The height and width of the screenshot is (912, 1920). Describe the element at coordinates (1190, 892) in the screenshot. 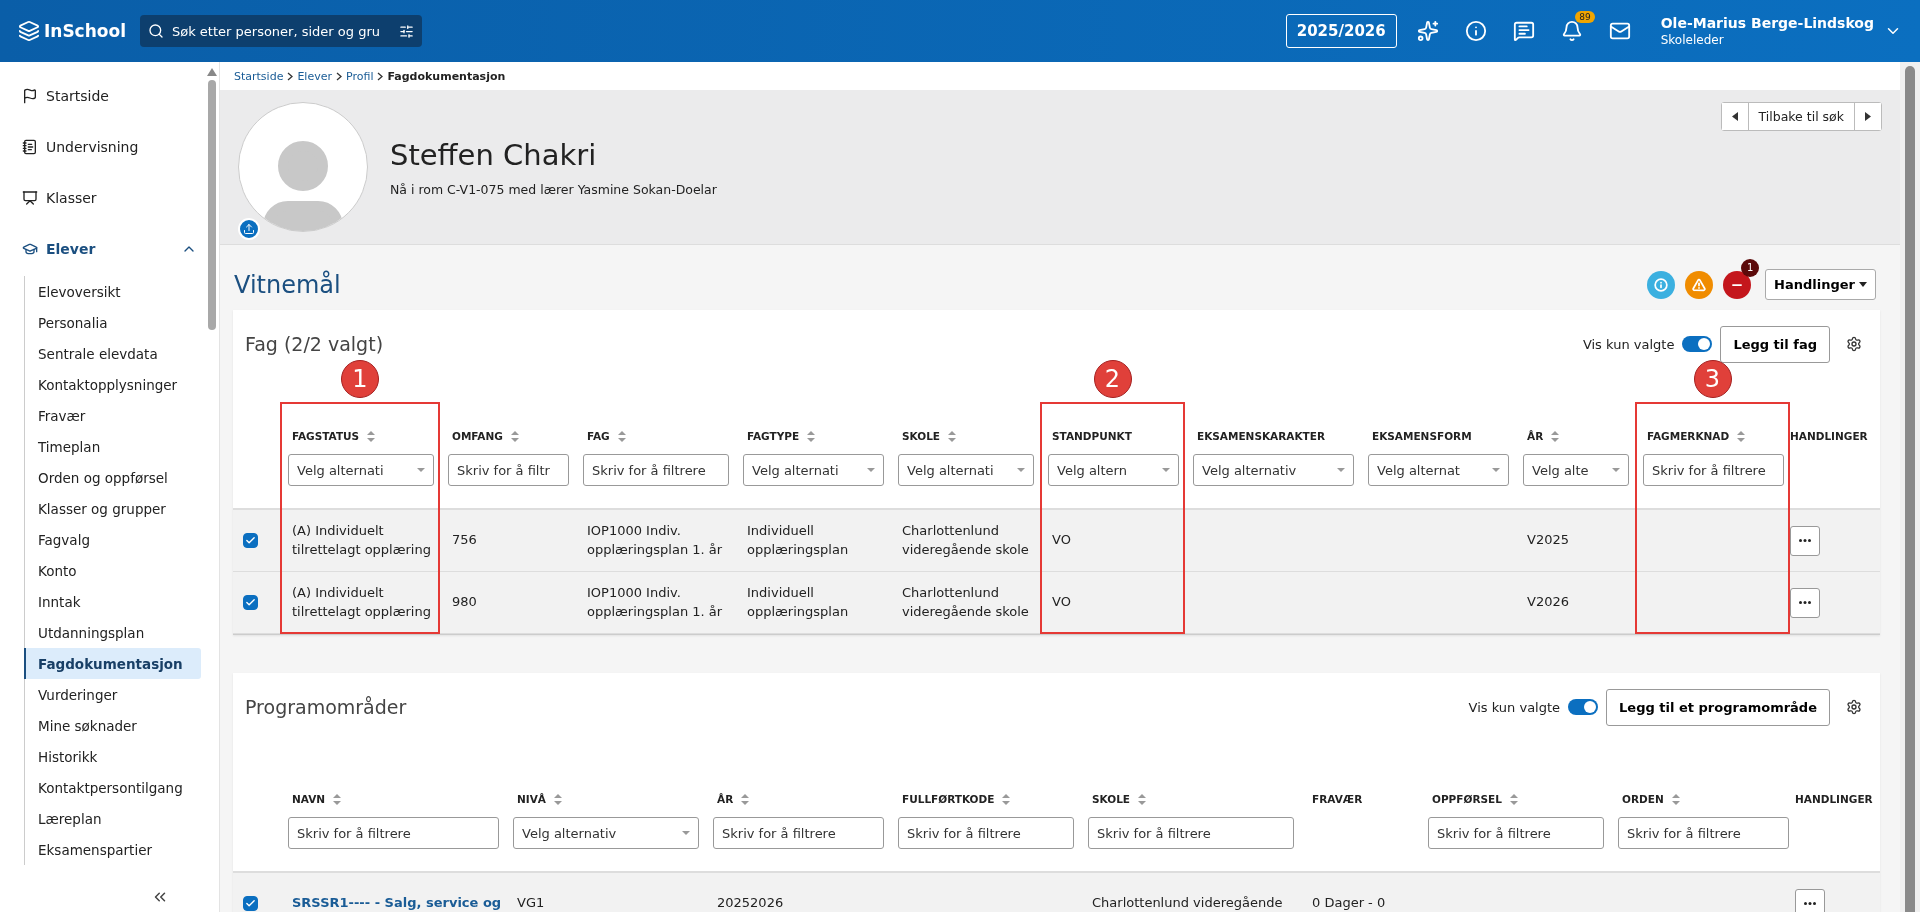

I see `table-cell: Charlottenlund videregående` at that location.